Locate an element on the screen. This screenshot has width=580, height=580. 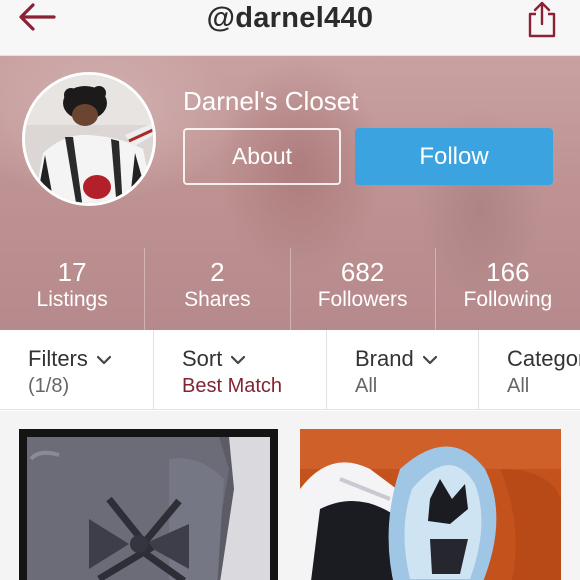
stat-followers: 682 Followers is located at coordinates (362, 289).